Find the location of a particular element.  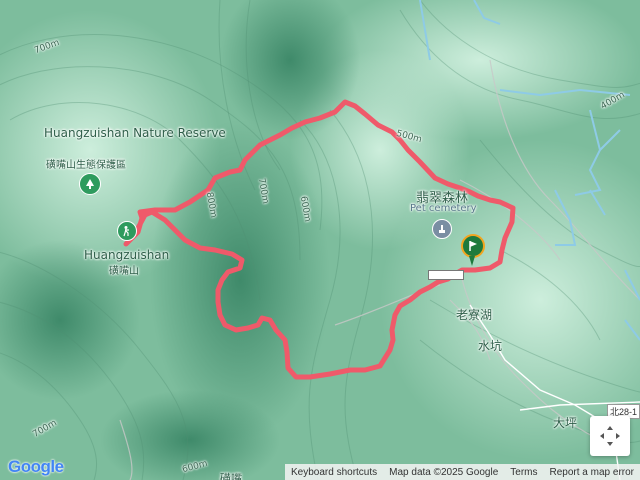

peak-icon is located at coordinates (127, 231).